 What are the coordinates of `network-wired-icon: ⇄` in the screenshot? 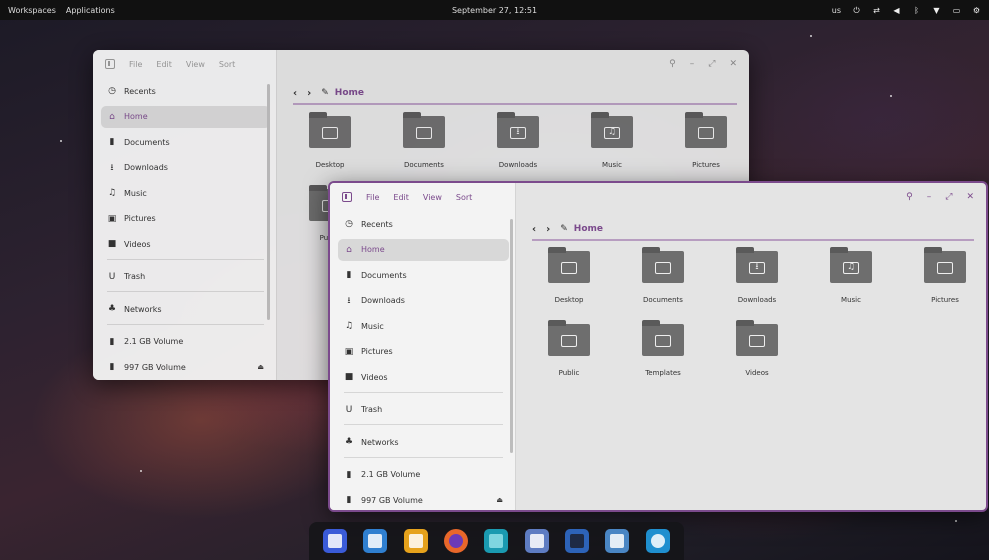 It's located at (876, 10).